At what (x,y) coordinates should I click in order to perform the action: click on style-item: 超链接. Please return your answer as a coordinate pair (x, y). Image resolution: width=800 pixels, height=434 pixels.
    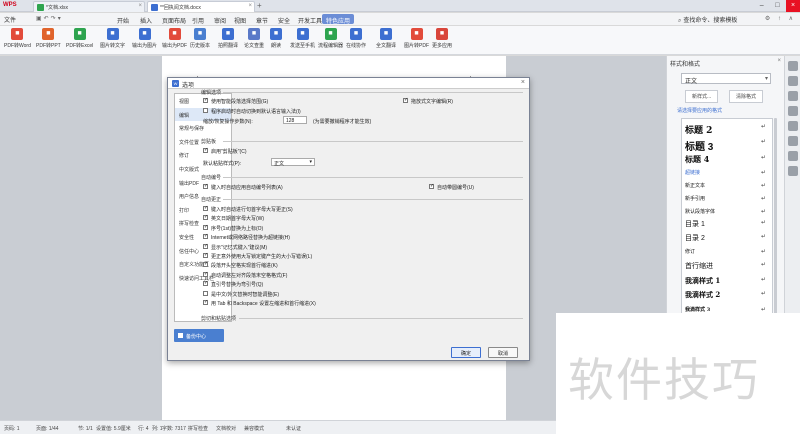
    Looking at the image, I should click on (692, 172).